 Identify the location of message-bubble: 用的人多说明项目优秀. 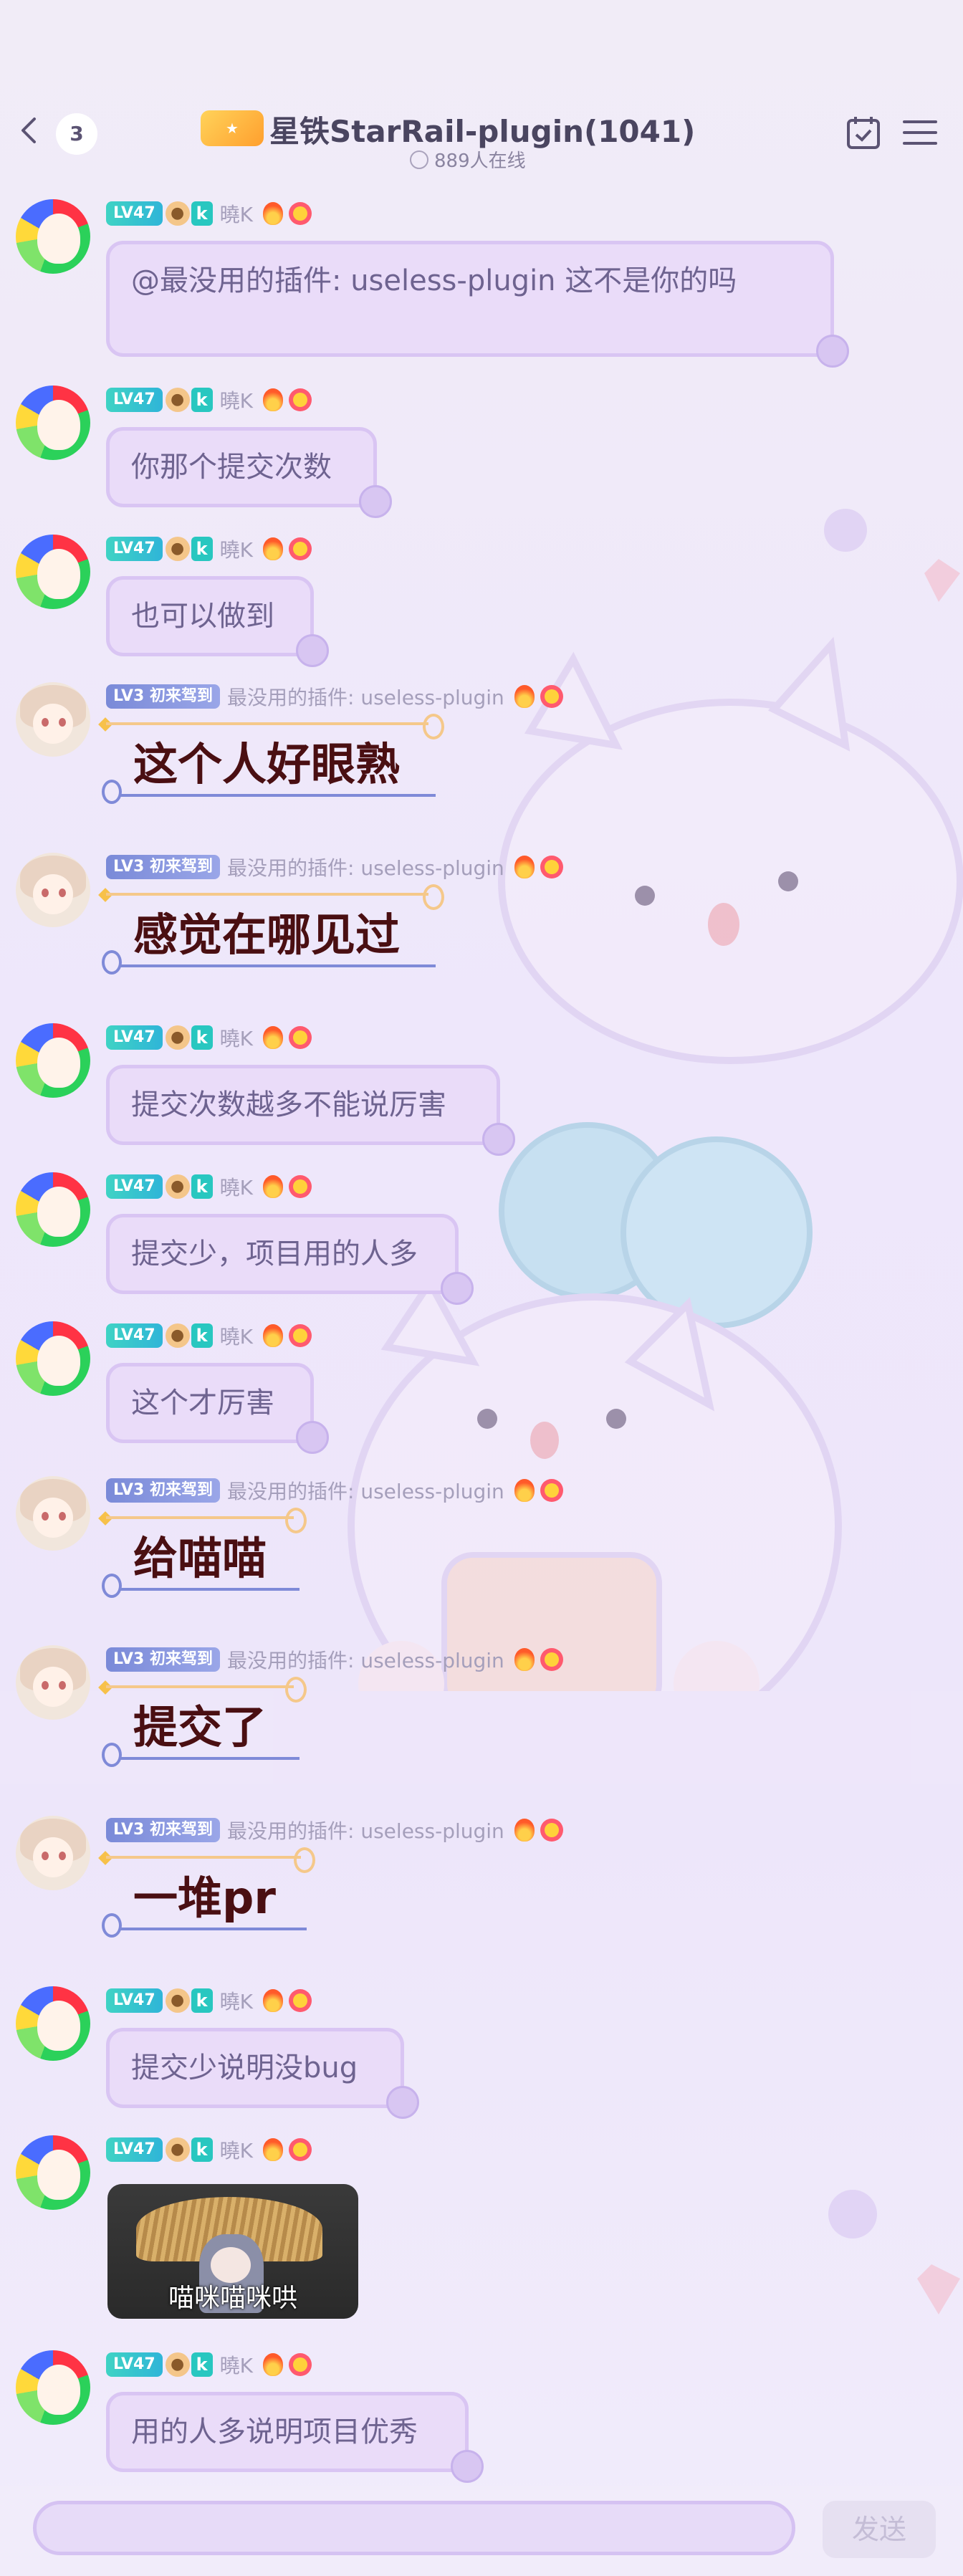
(295, 2438).